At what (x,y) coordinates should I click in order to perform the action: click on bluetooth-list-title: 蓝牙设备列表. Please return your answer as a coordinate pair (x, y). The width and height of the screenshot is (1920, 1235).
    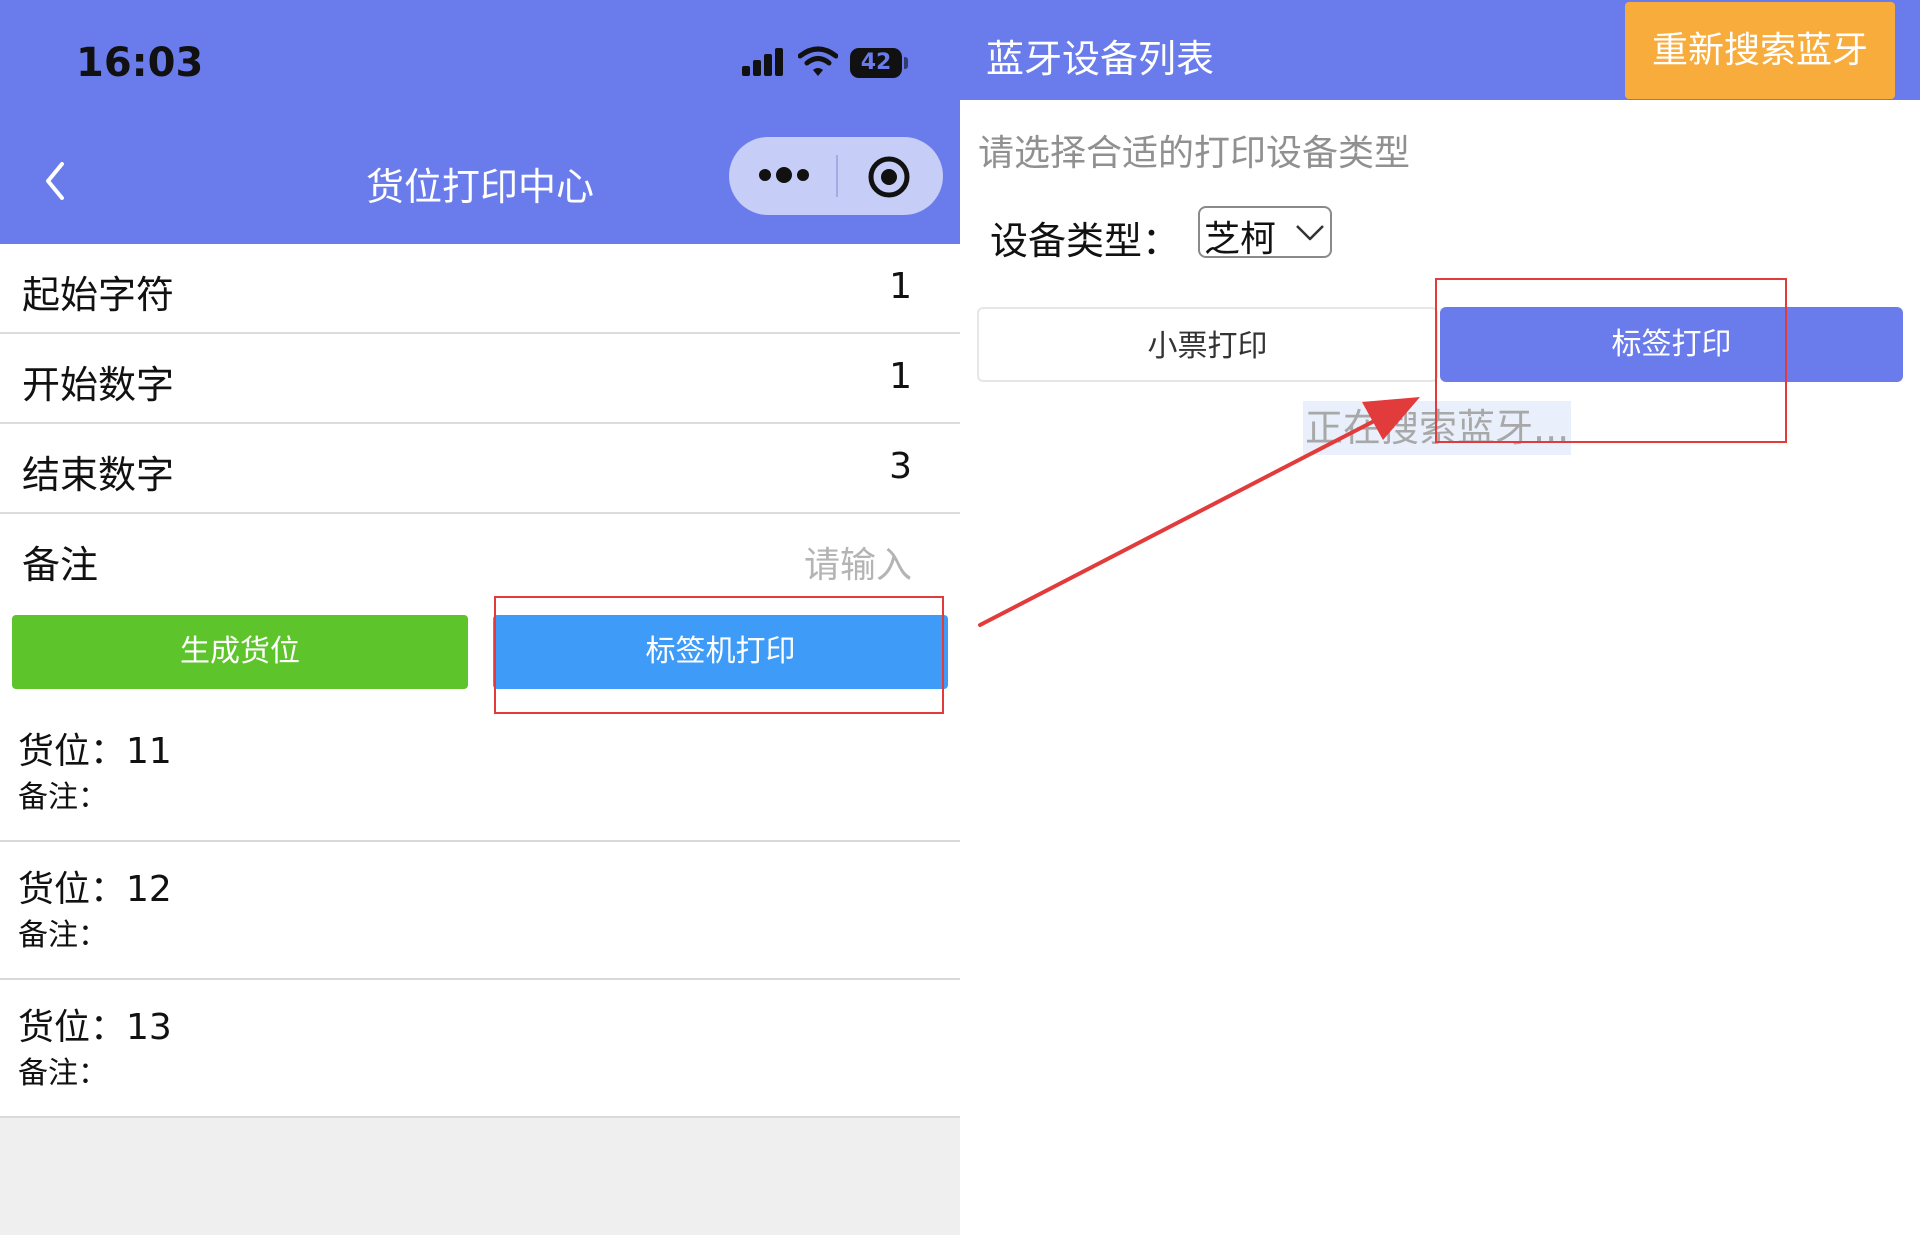
    Looking at the image, I should click on (1100, 59).